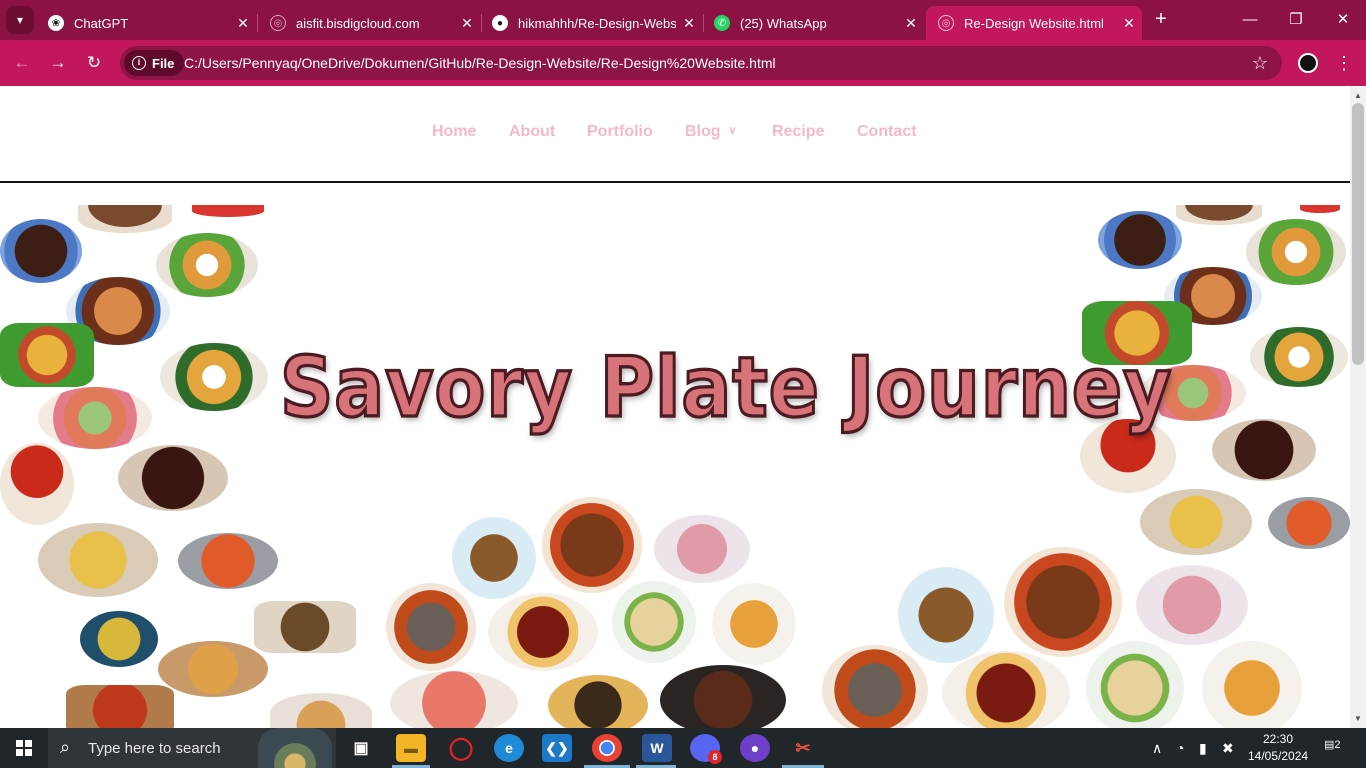 The width and height of the screenshot is (1366, 768). Describe the element at coordinates (1278, 739) in the screenshot. I see `clock-time: 22:30` at that location.